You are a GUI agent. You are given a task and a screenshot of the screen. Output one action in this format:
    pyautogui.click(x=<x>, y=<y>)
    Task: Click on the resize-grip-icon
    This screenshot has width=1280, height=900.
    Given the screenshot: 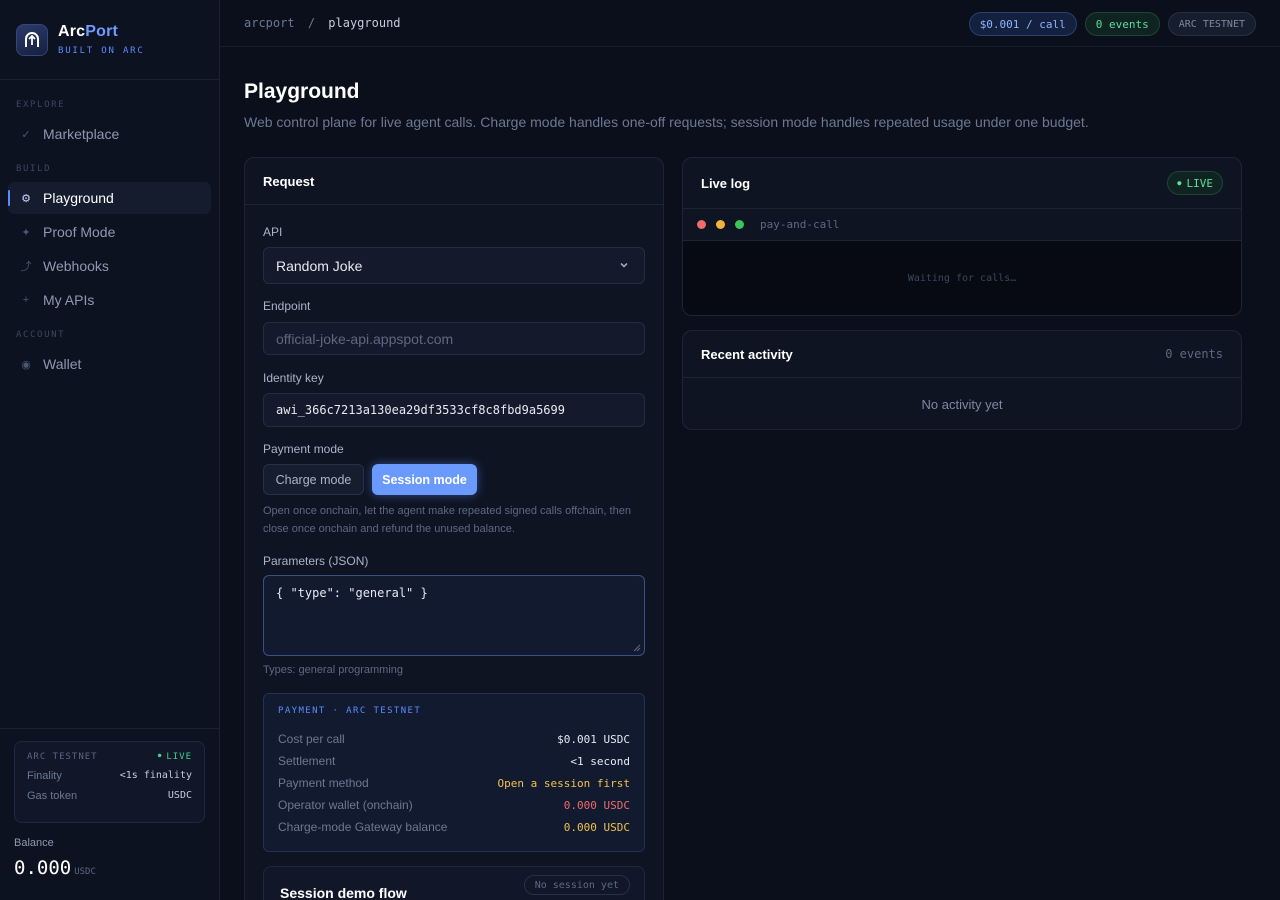 What is the action you would take?
    pyautogui.click(x=637, y=648)
    